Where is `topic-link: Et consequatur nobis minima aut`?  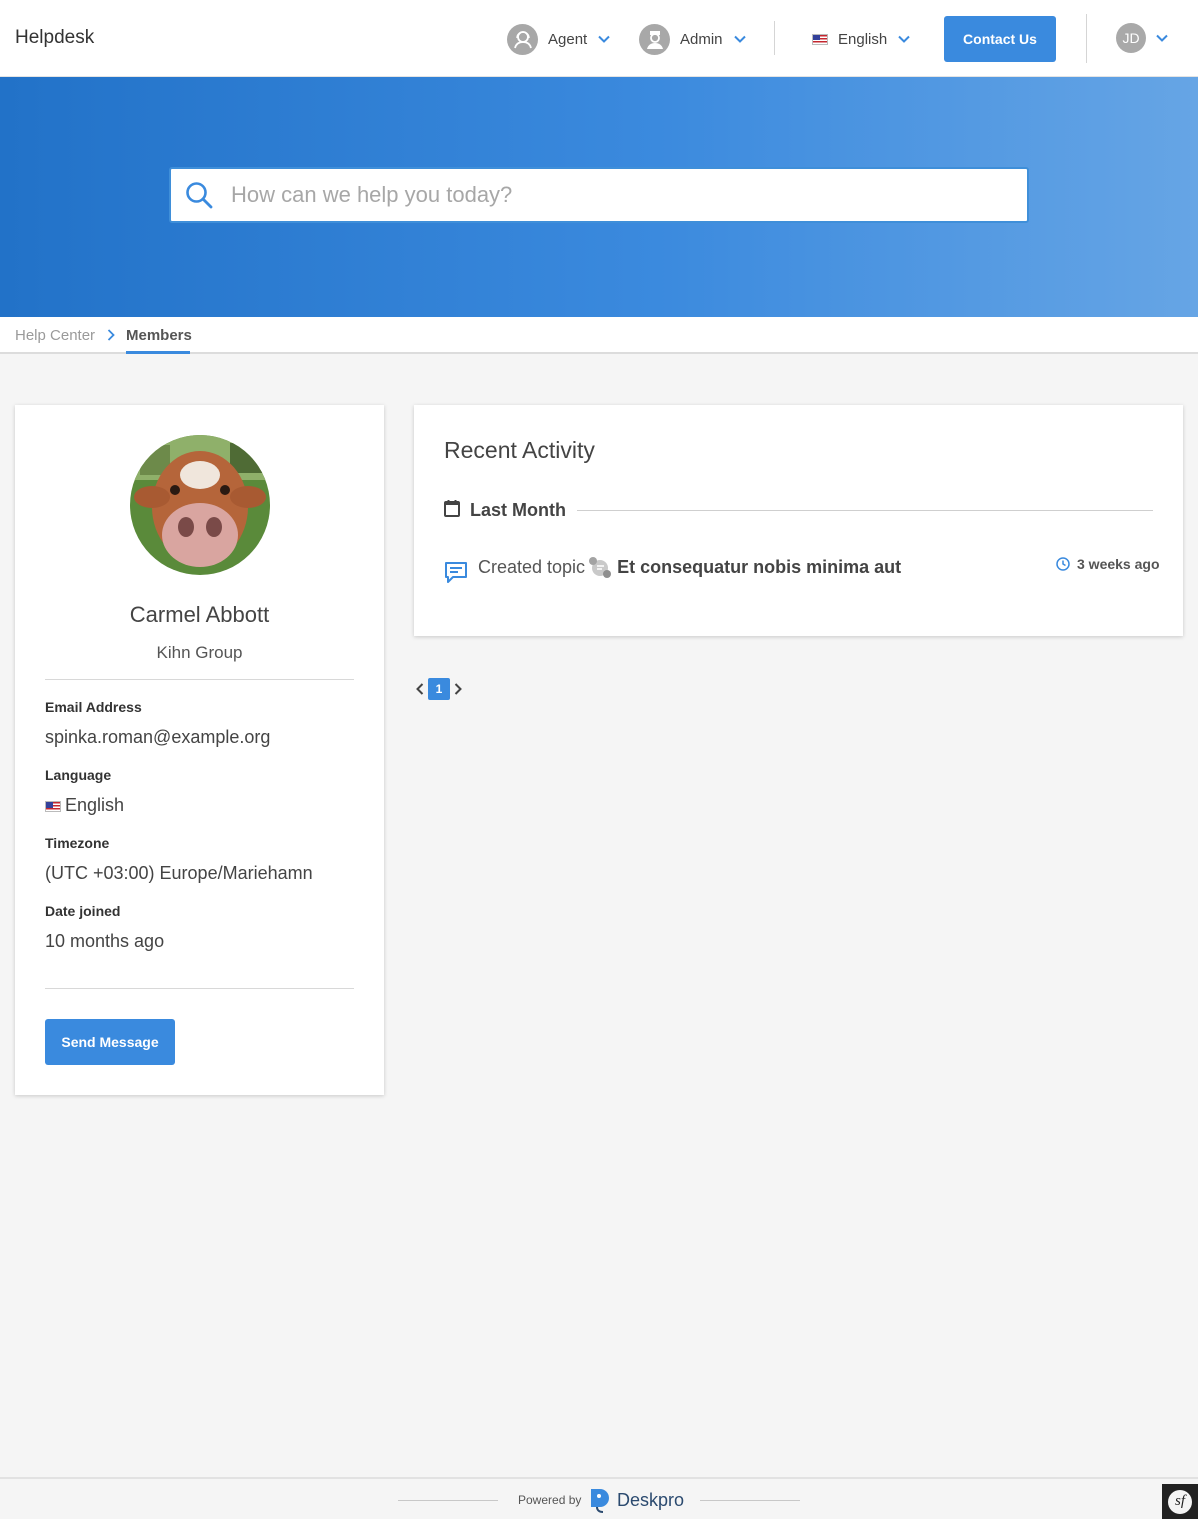 topic-link: Et consequatur nobis minima aut is located at coordinates (759, 567).